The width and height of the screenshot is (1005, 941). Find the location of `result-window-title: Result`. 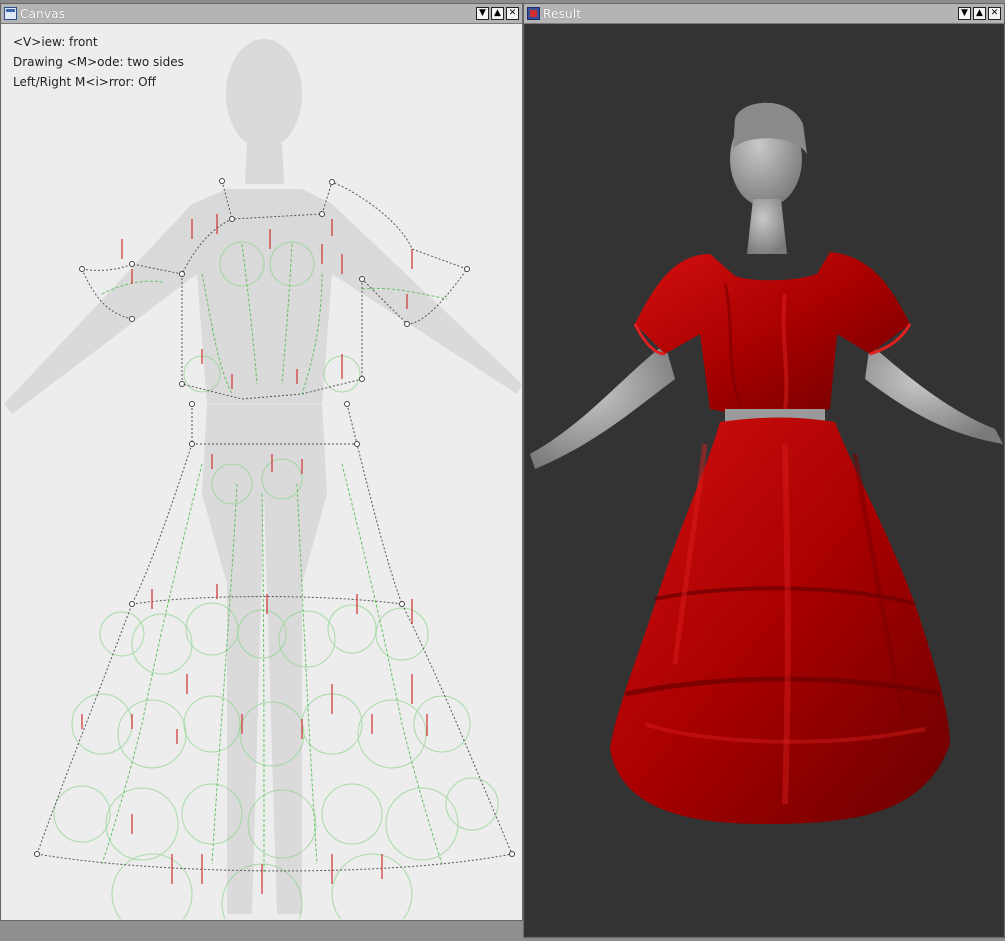

result-window-title: Result is located at coordinates (562, 13).